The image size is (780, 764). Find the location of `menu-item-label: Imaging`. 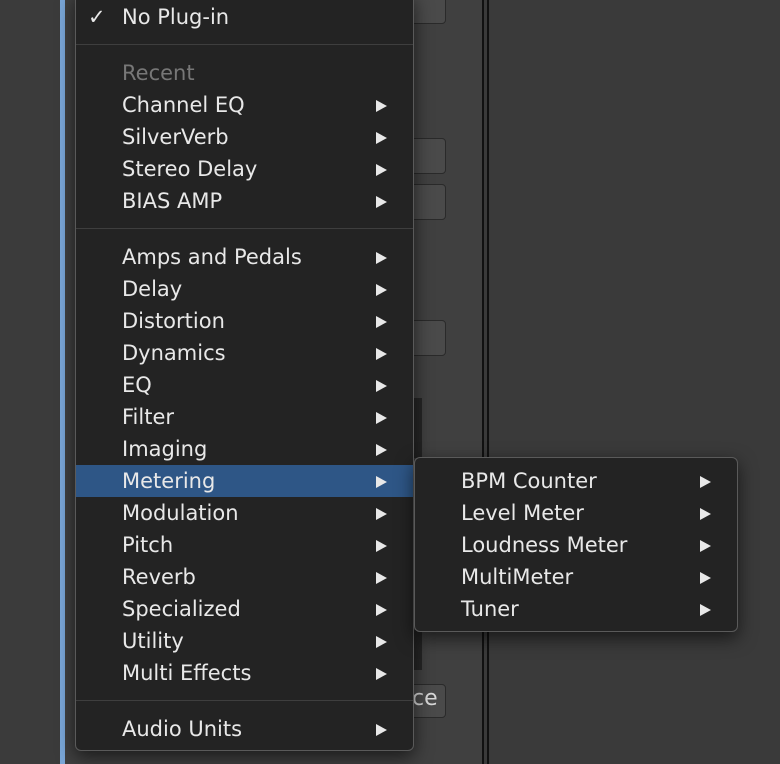

menu-item-label: Imaging is located at coordinates (165, 449).